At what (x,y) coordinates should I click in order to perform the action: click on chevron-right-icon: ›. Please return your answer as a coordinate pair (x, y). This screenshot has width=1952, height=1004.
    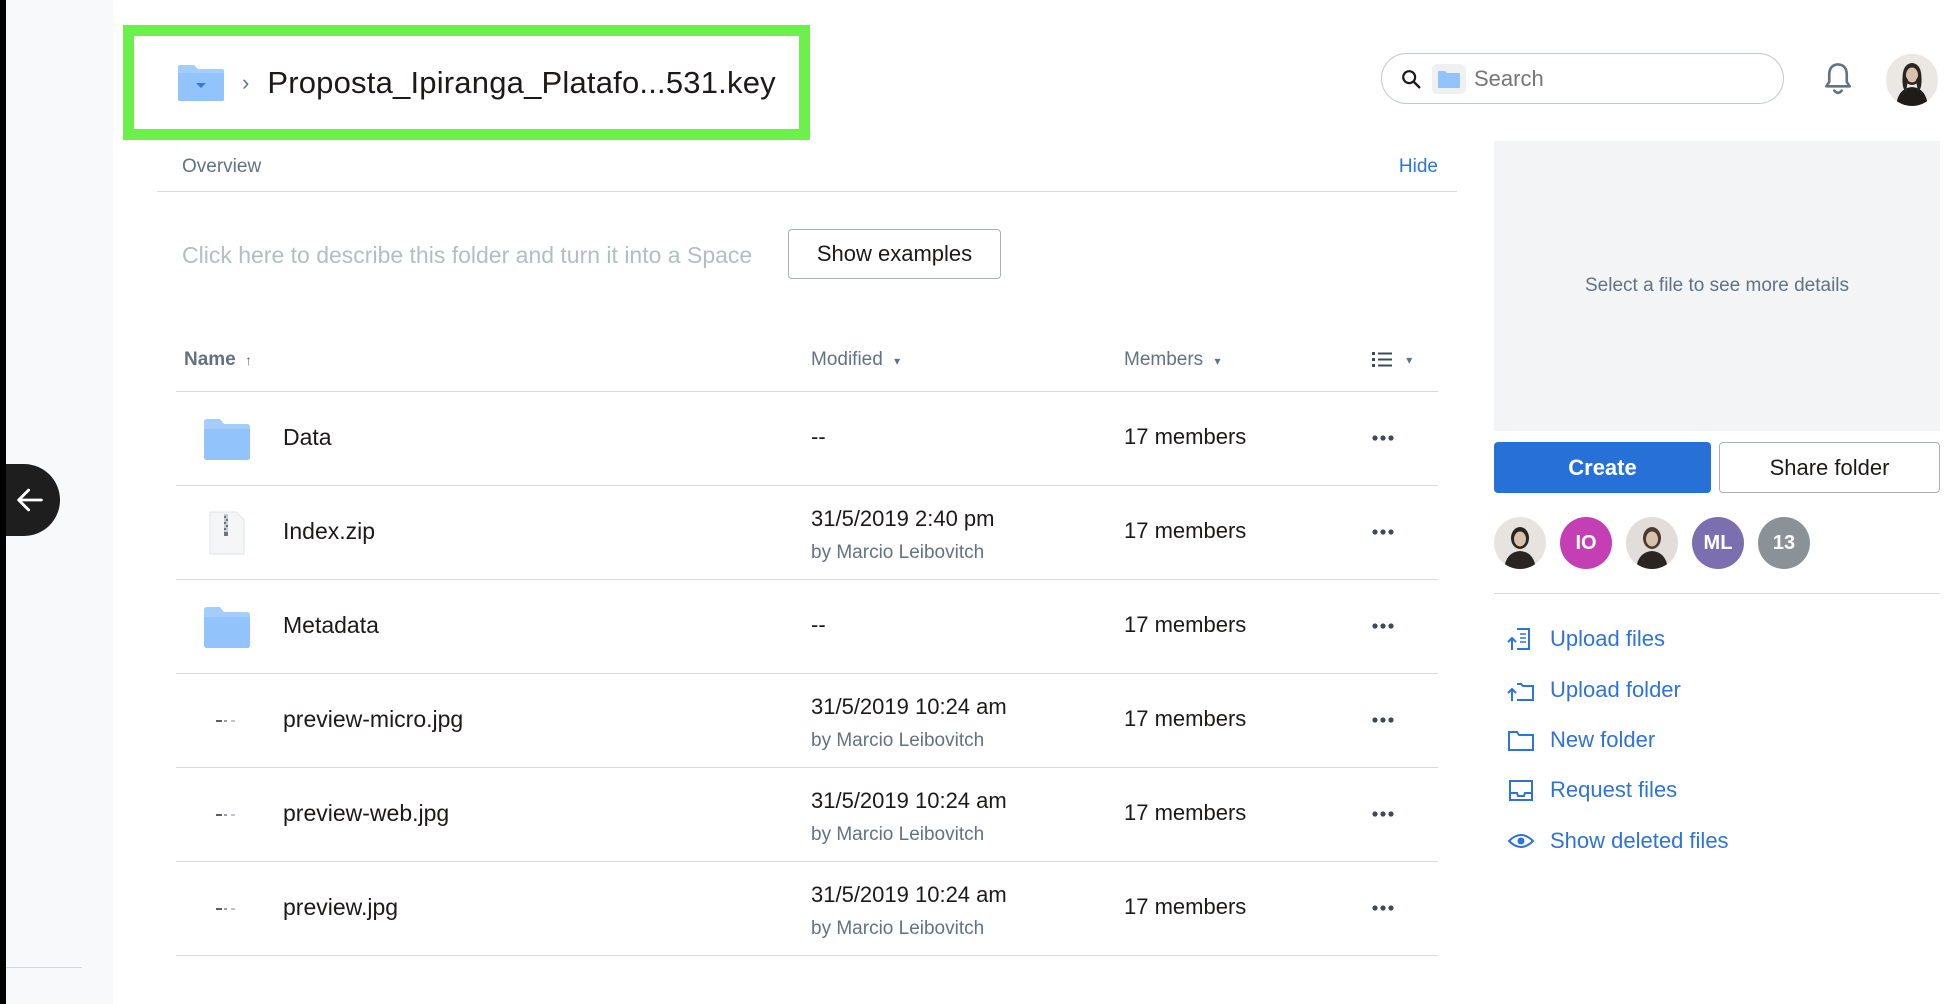
    Looking at the image, I should click on (246, 82).